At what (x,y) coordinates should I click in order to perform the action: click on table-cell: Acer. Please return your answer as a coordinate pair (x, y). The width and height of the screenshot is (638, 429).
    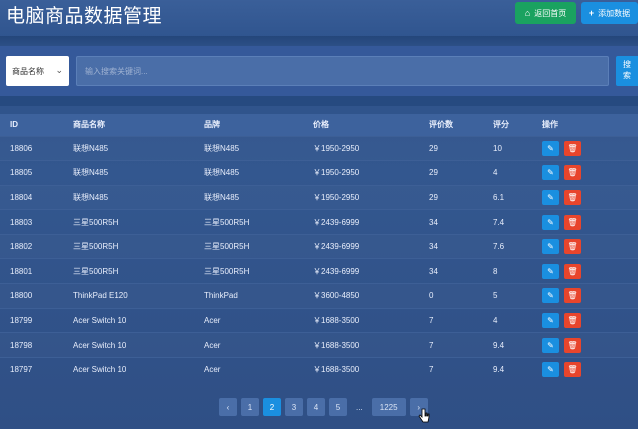
    Looking at the image, I should click on (248, 369).